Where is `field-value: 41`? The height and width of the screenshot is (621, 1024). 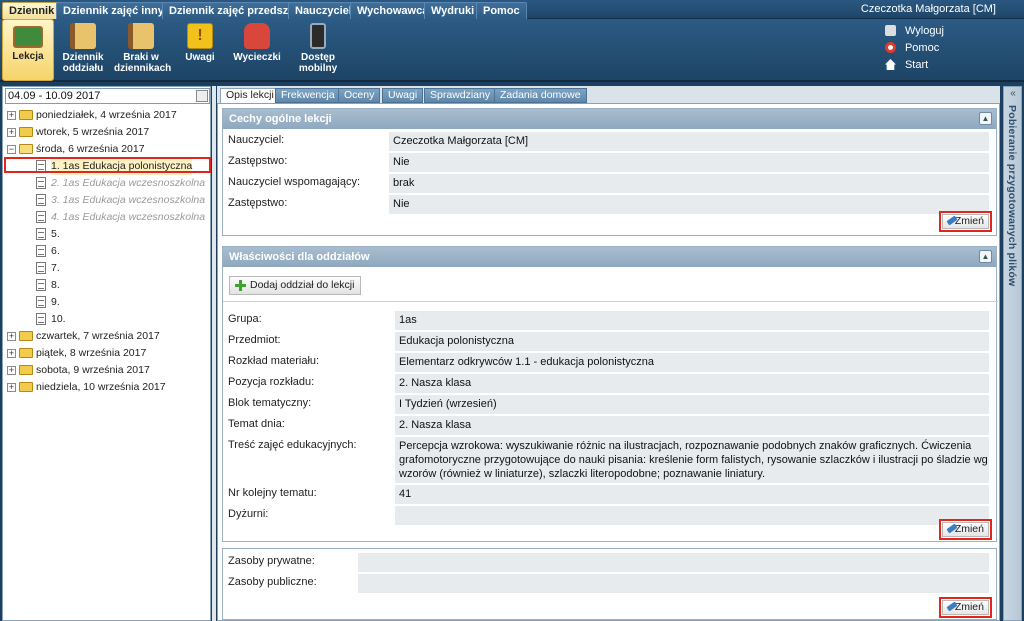 field-value: 41 is located at coordinates (692, 494).